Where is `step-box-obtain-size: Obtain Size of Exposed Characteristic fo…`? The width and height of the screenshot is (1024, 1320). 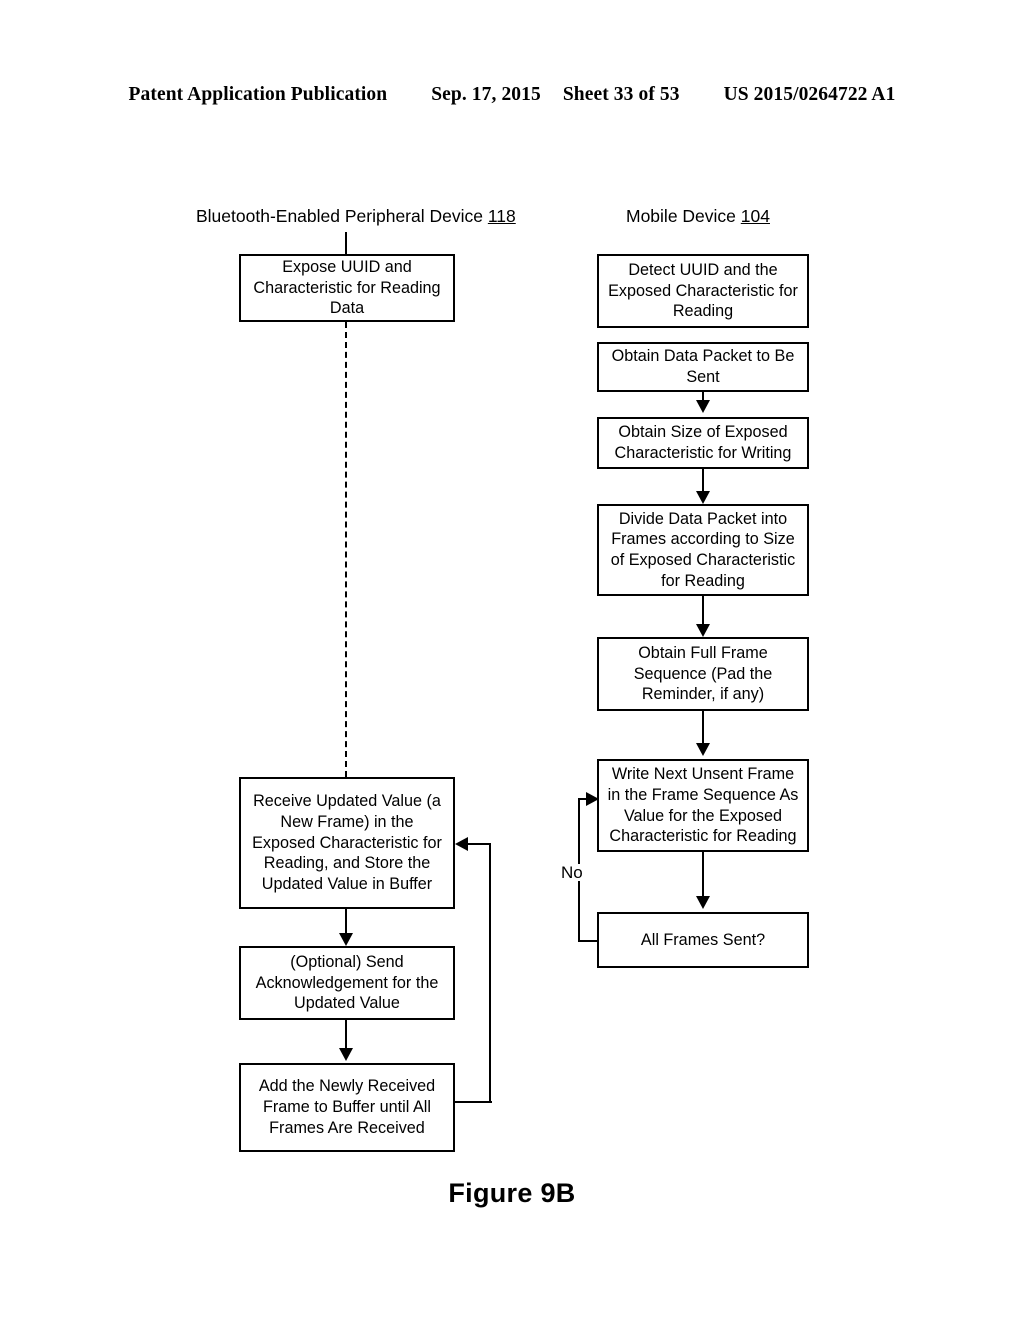
step-box-obtain-size: Obtain Size of Exposed Characteristic fo… is located at coordinates (703, 443).